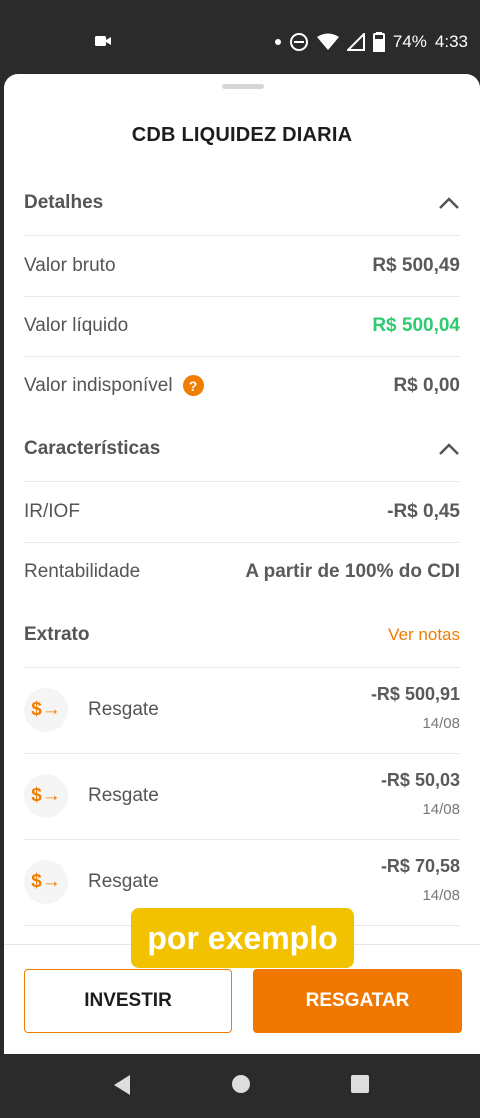 This screenshot has width=480, height=1118. What do you see at coordinates (242, 796) in the screenshot?
I see `transaction-row: $→ Resgate -R$ 50,03 14/08` at bounding box center [242, 796].